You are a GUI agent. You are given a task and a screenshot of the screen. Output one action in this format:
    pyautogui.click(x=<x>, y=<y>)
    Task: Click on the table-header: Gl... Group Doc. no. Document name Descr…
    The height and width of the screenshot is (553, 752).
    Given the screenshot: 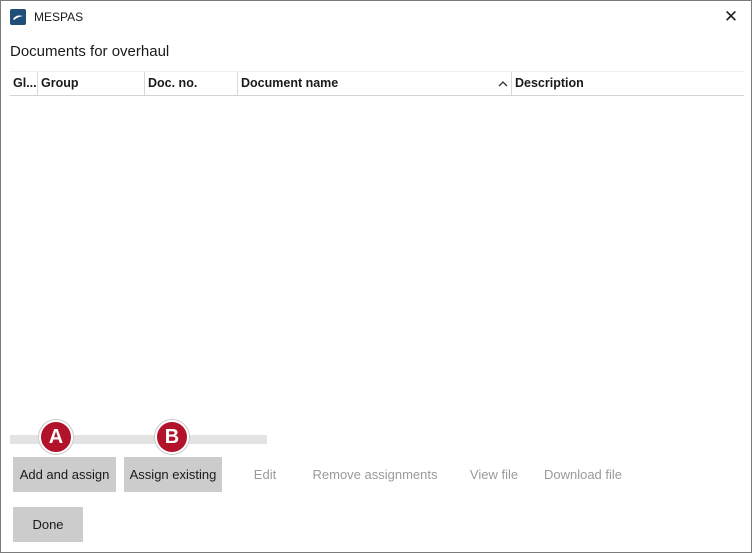 What is the action you would take?
    pyautogui.click(x=377, y=83)
    